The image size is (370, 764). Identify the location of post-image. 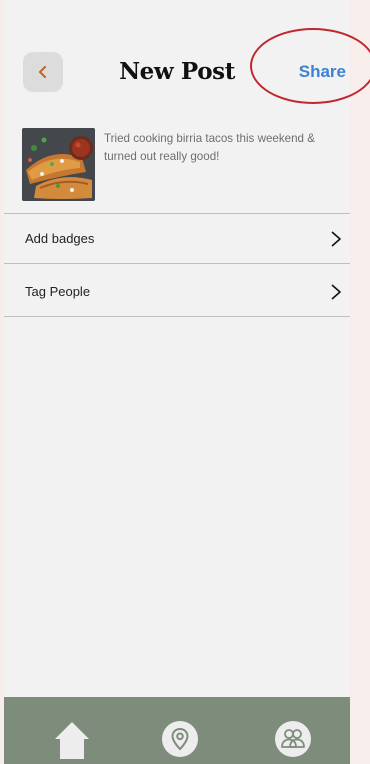
(58, 164).